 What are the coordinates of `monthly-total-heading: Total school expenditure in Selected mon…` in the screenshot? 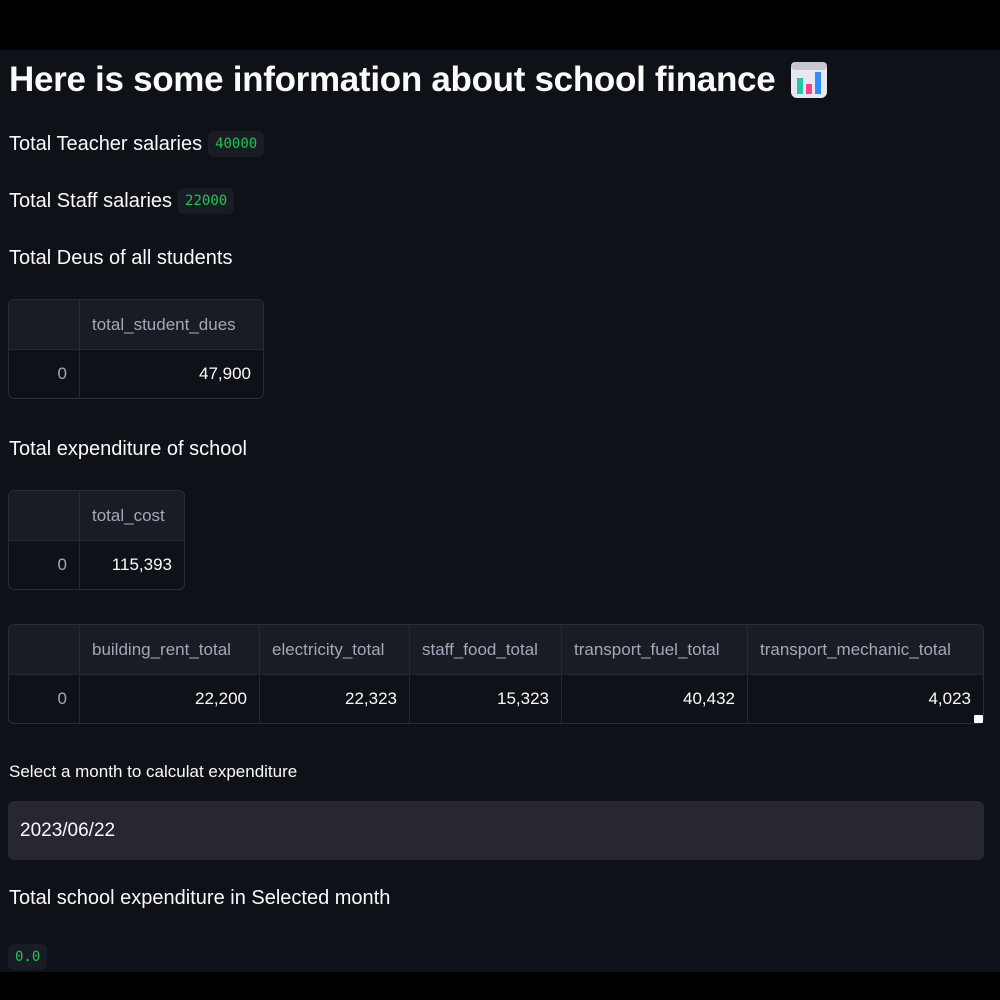 It's located at (200, 898).